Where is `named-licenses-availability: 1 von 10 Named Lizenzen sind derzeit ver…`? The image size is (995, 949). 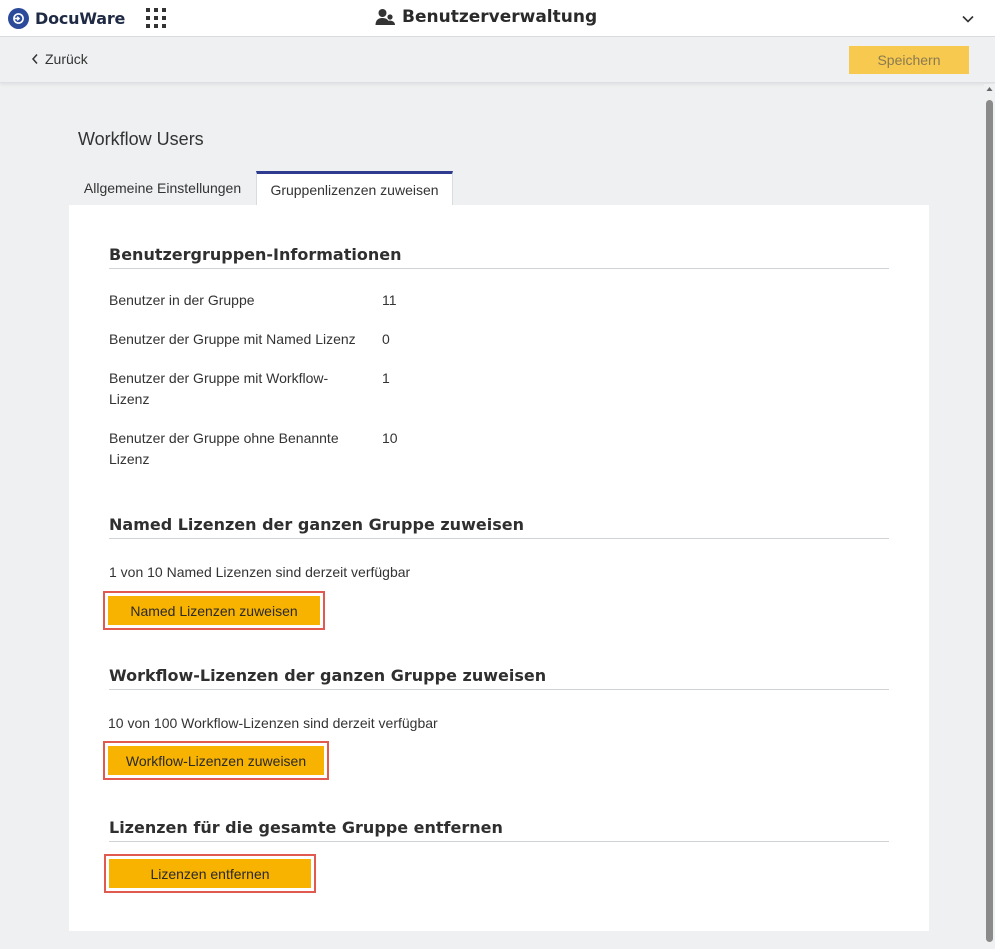 named-licenses-availability: 1 von 10 Named Lizenzen sind derzeit ver… is located at coordinates (260, 572).